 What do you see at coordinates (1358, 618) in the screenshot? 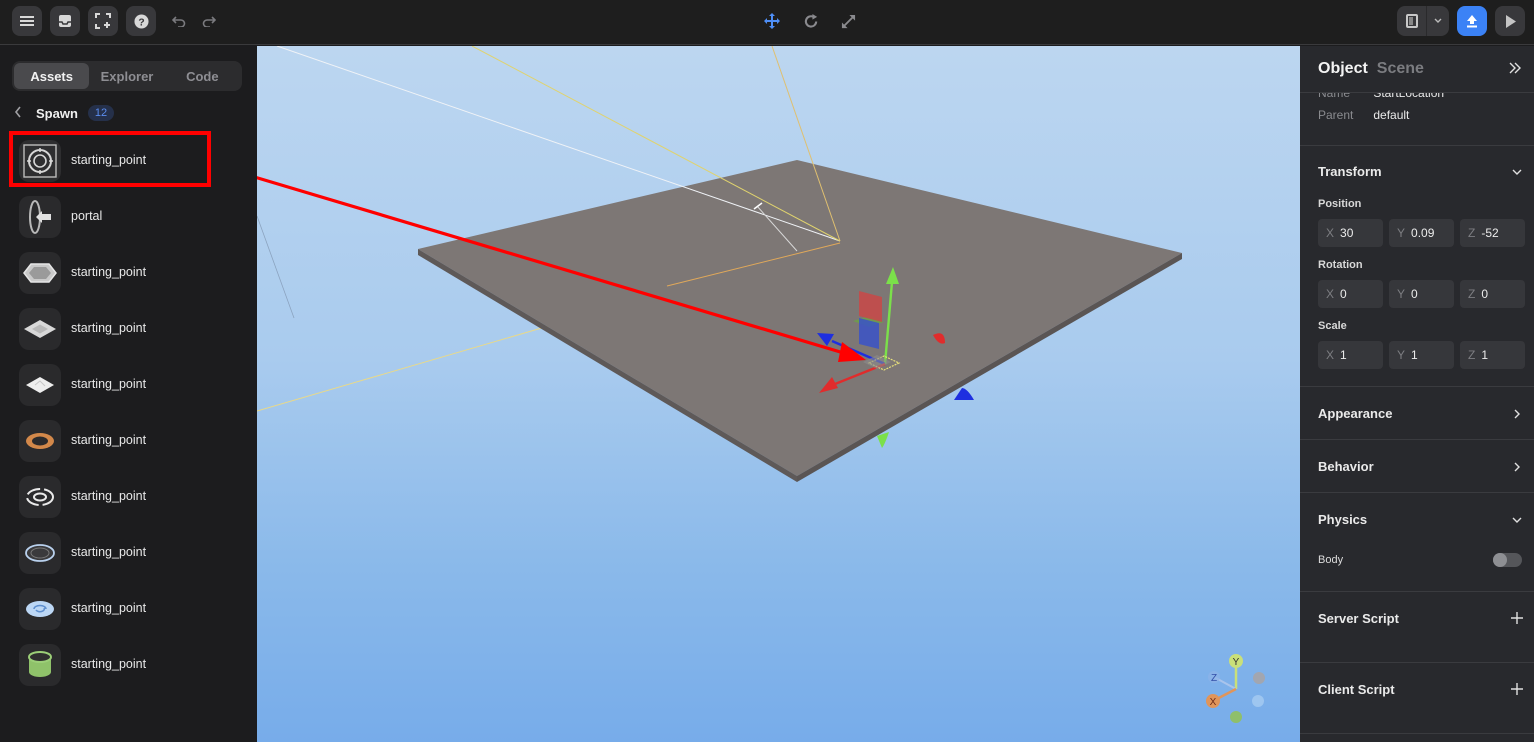
I see `server-script-header: Server Script` at bounding box center [1358, 618].